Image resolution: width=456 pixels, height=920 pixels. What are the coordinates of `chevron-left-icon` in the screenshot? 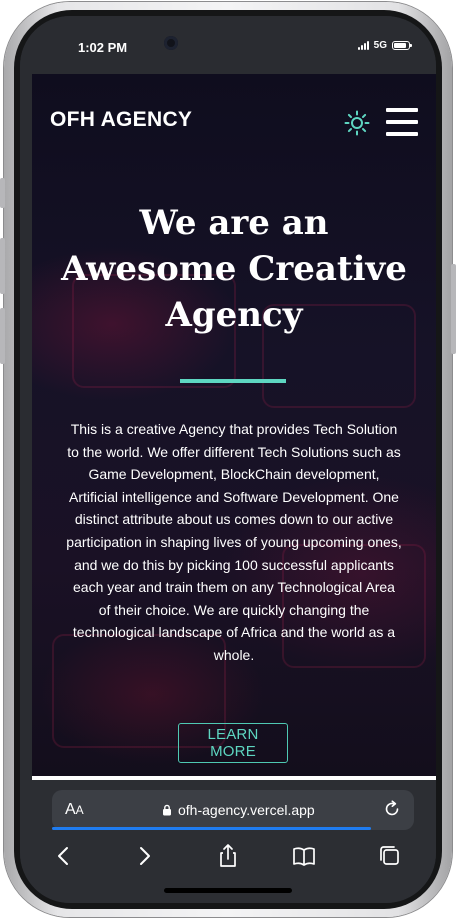 It's located at (64, 856).